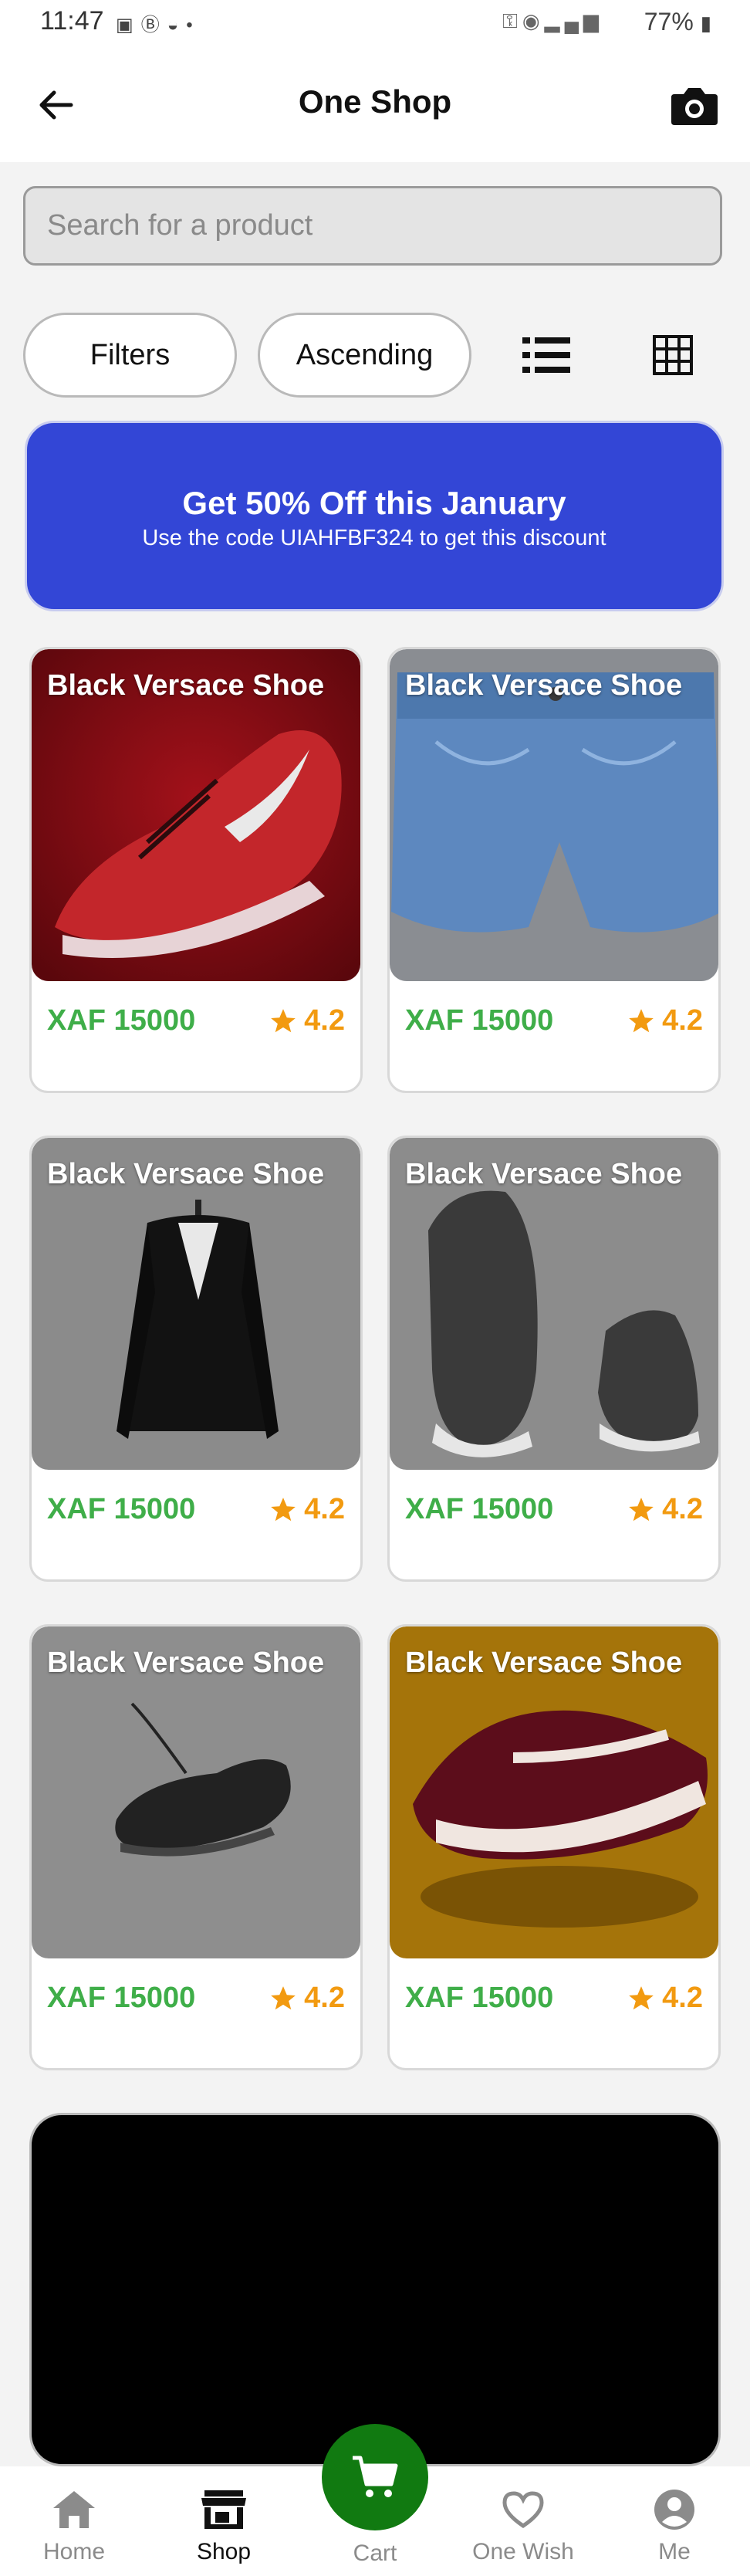 The width and height of the screenshot is (750, 2576). What do you see at coordinates (669, 22) in the screenshot?
I see `battery-text: 77%` at bounding box center [669, 22].